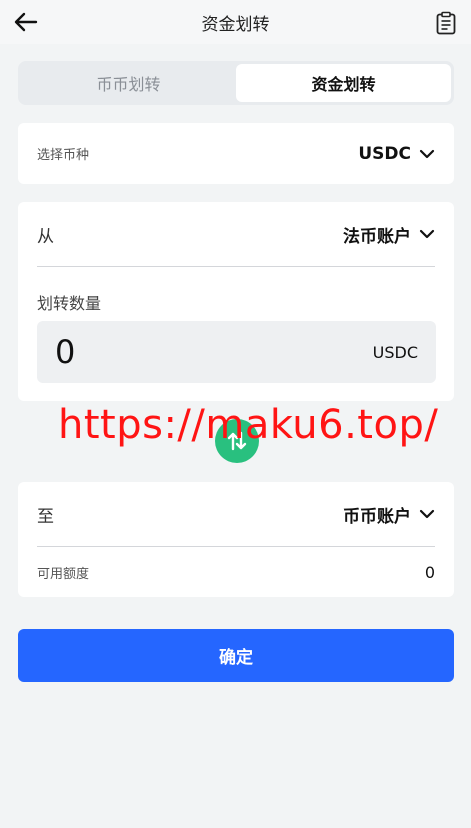 This screenshot has width=471, height=828. Describe the element at coordinates (377, 516) in the screenshot. I see `to-account-value: 币币账户` at that location.